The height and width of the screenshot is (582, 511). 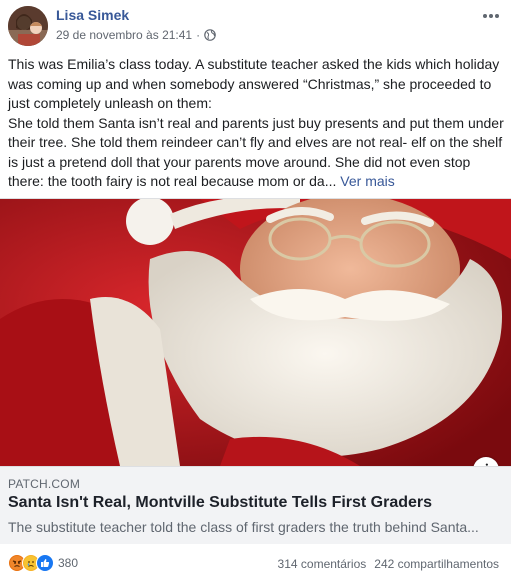 I want to click on like-icon, so click(x=45, y=563).